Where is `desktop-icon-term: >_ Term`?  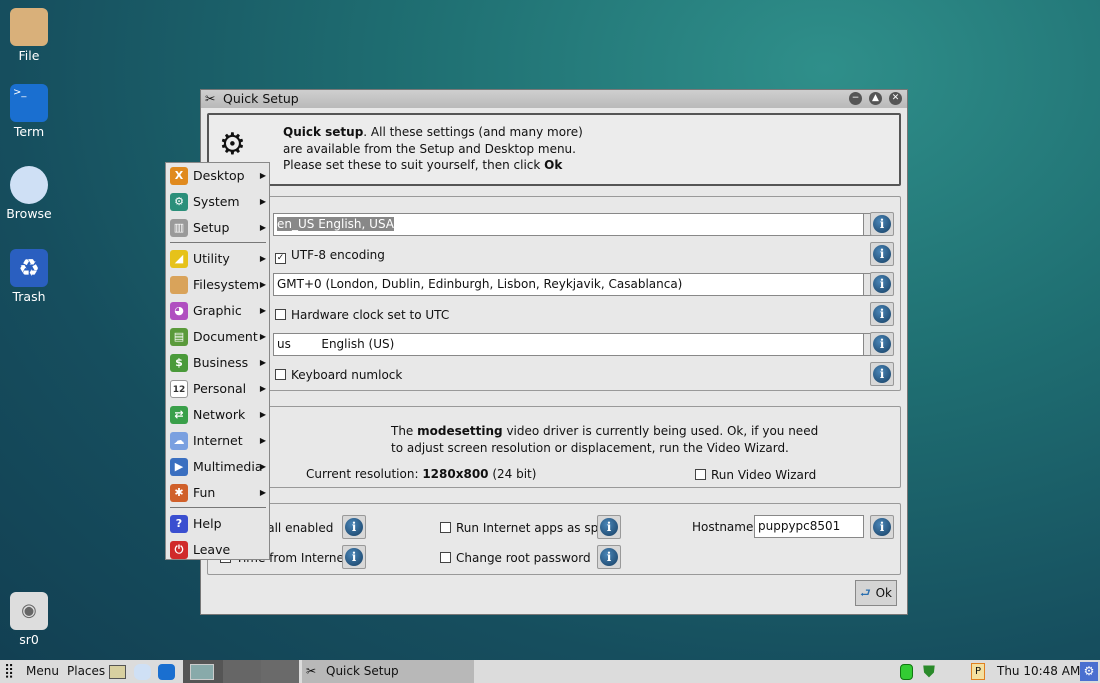 desktop-icon-term: >_ Term is located at coordinates (29, 111).